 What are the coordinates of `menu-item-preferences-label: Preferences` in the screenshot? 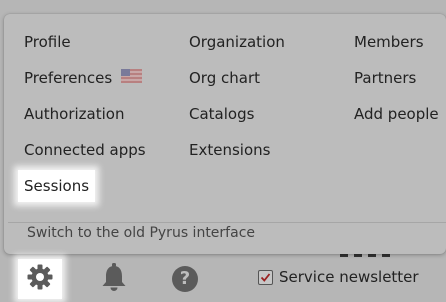 It's located at (68, 78).